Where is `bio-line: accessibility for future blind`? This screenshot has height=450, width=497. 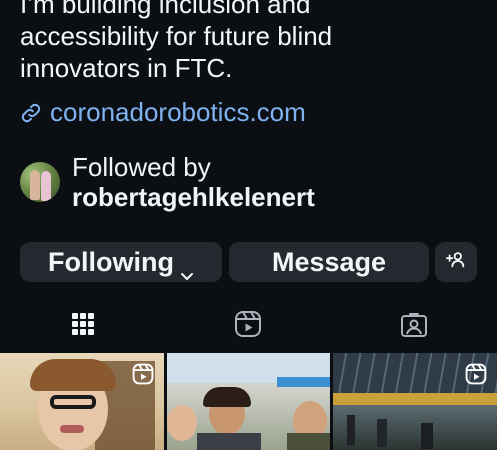 bio-line: accessibility for future blind is located at coordinates (176, 36).